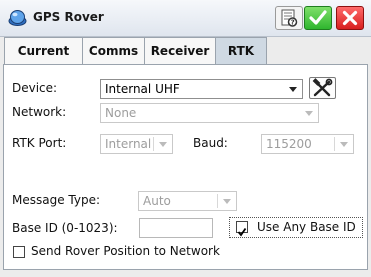 This screenshot has width=371, height=277. Describe the element at coordinates (56, 200) in the screenshot. I see `message-type-label: Message Type:` at that location.